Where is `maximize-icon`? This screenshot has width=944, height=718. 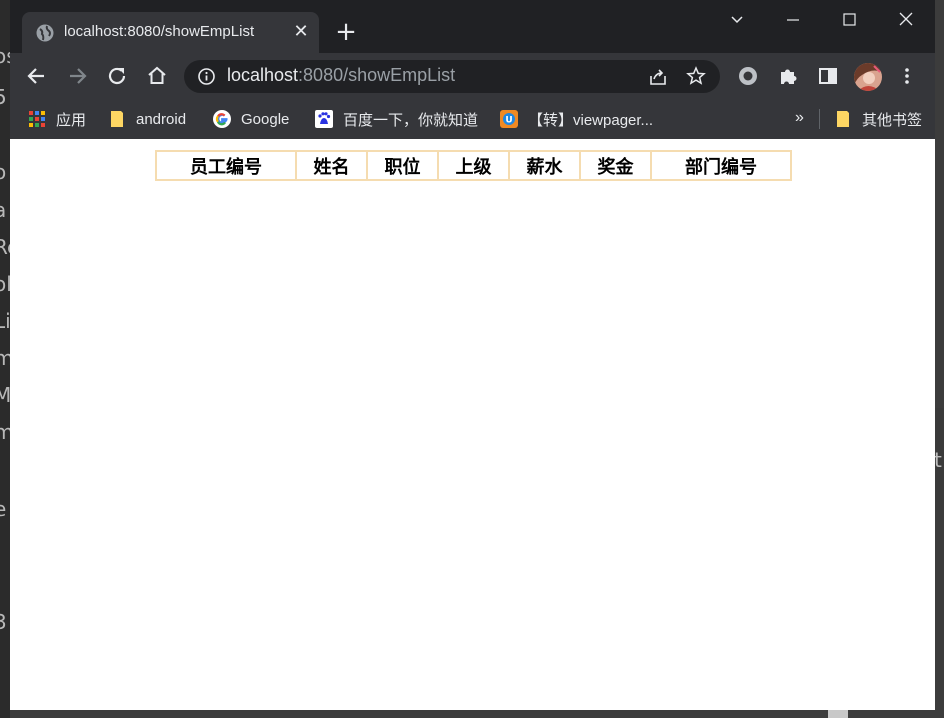
maximize-icon is located at coordinates (849, 20).